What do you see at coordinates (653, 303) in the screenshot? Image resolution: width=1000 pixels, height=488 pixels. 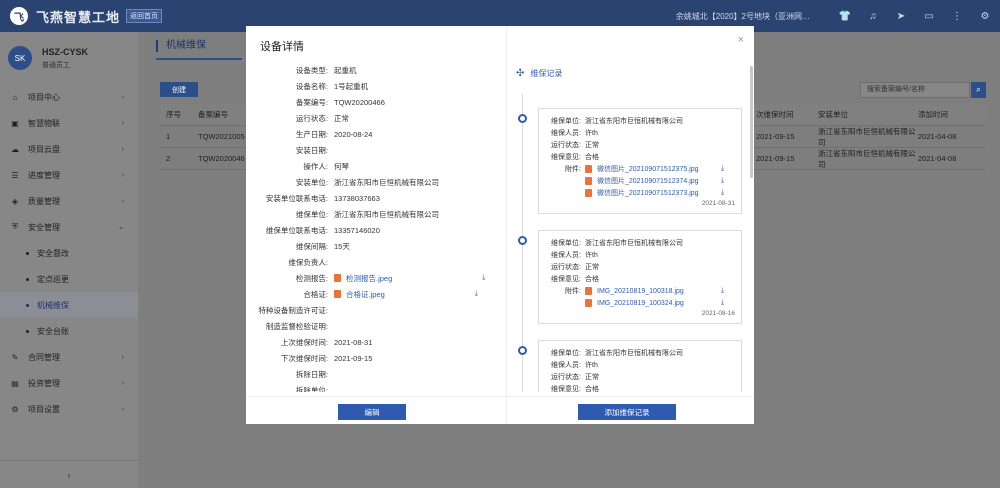 I see `file-link: IMG_20210819_100324.jpg` at bounding box center [653, 303].